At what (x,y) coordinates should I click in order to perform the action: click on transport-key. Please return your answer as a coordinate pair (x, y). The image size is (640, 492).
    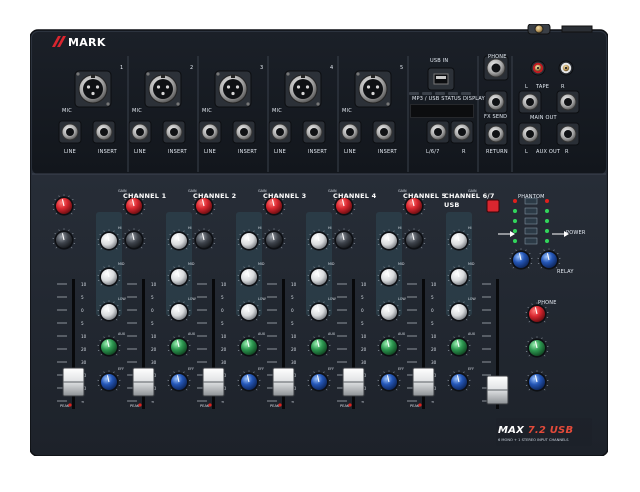
    Looking at the image, I should click on (440, 93).